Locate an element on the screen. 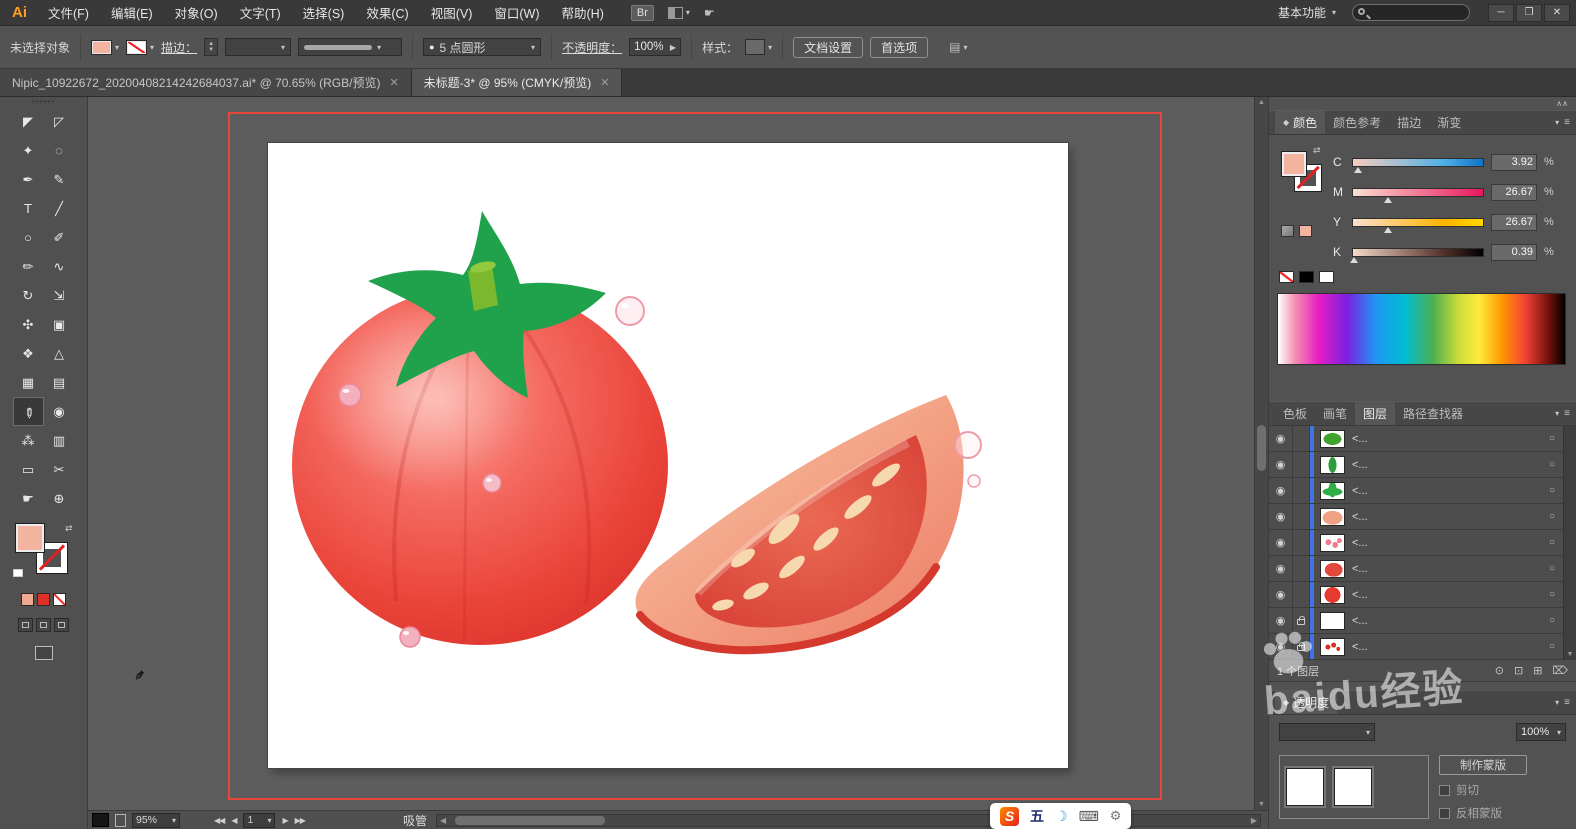 The height and width of the screenshot is (829, 1576). symbol-sprayer-tool: ⁂ is located at coordinates (28, 440).